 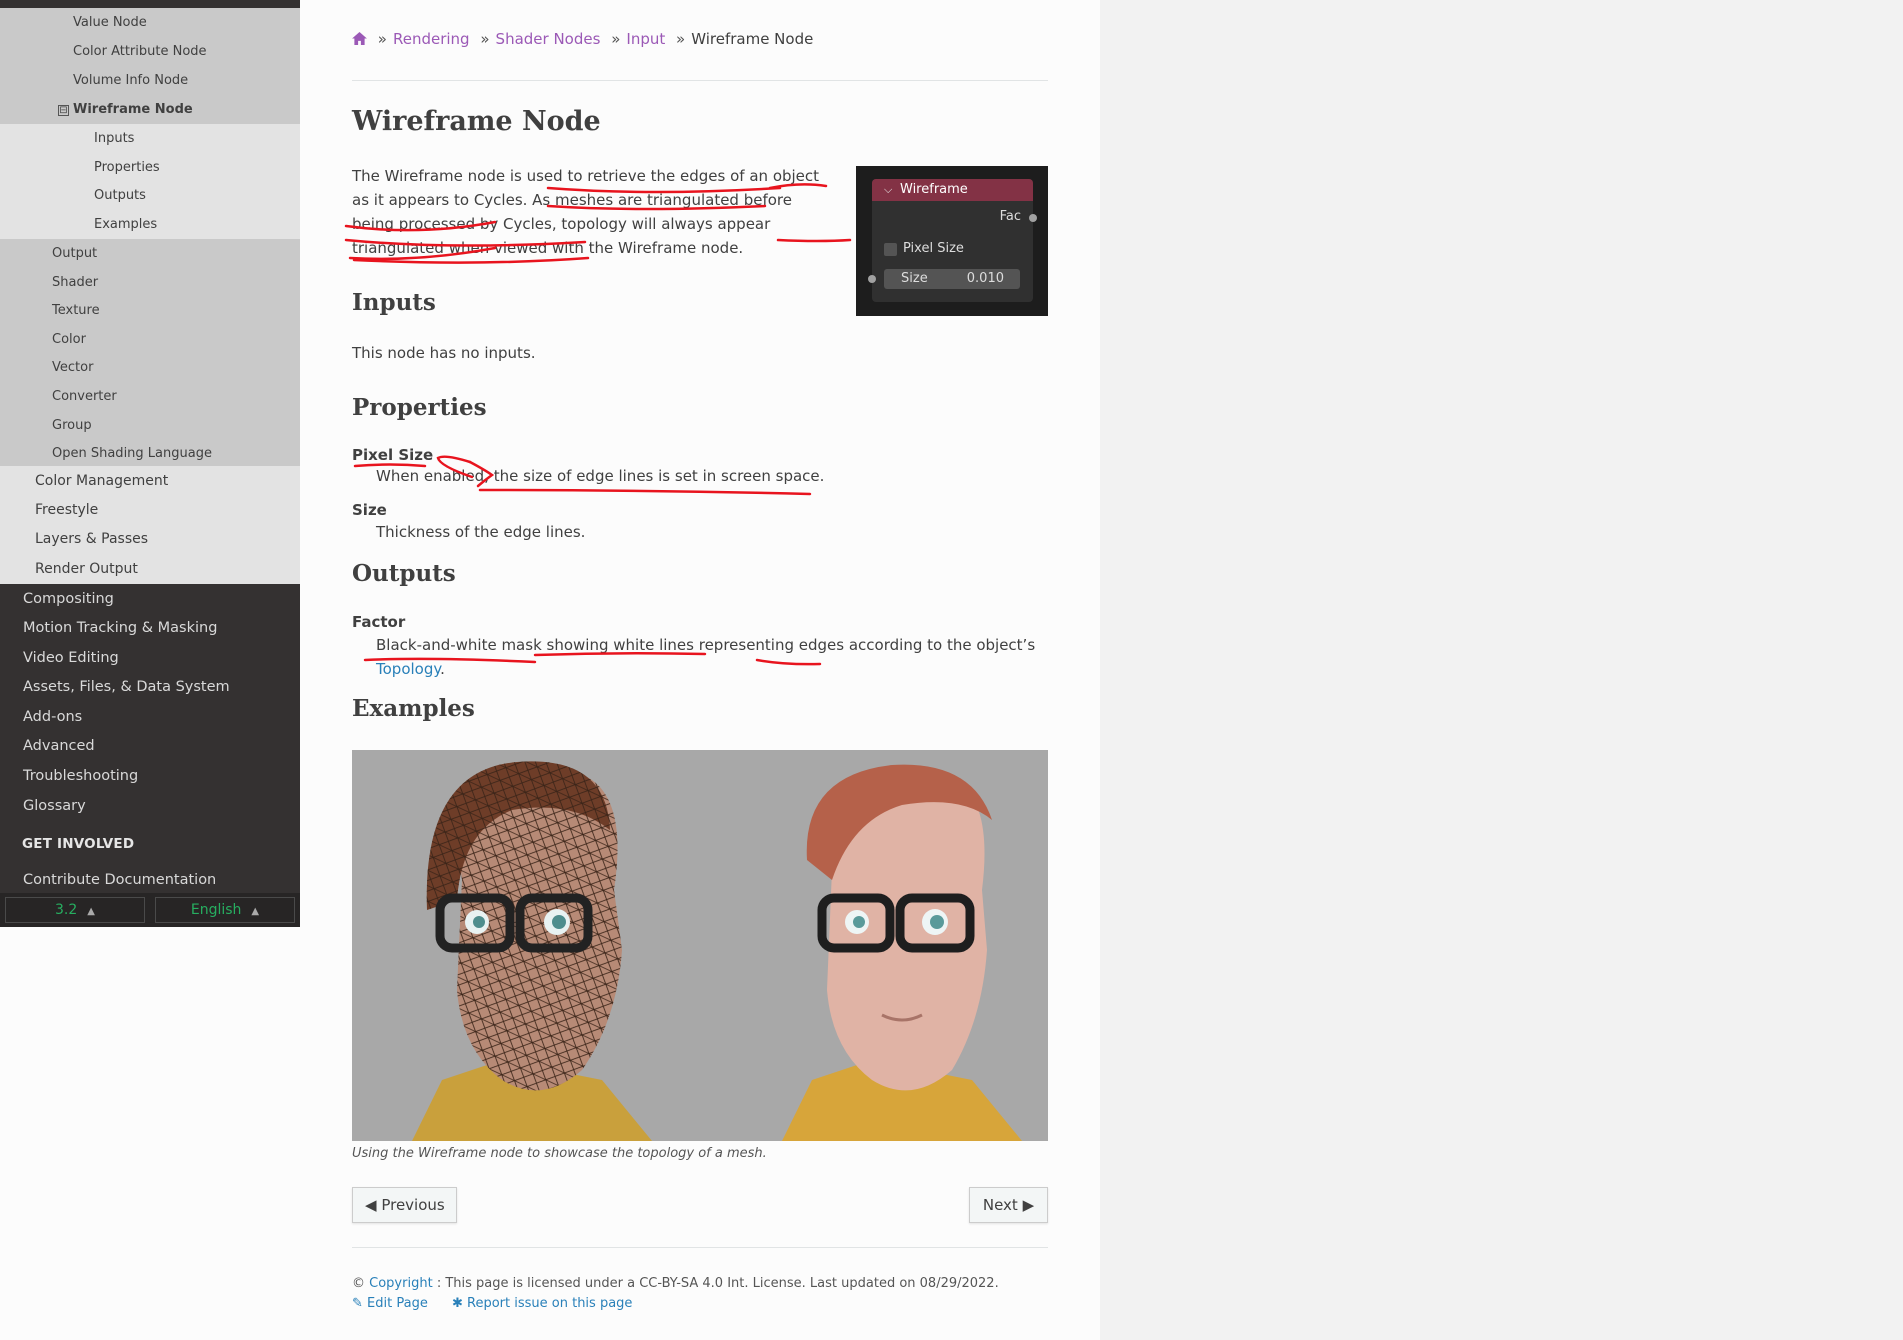 I want to click on copyright-link: Copyright, so click(x=401, y=1283).